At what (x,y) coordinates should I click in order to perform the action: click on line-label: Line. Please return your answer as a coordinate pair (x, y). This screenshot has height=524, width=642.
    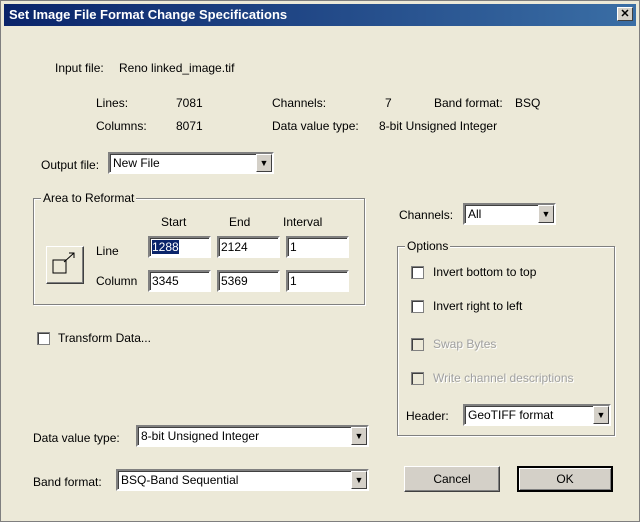
    Looking at the image, I should click on (107, 251).